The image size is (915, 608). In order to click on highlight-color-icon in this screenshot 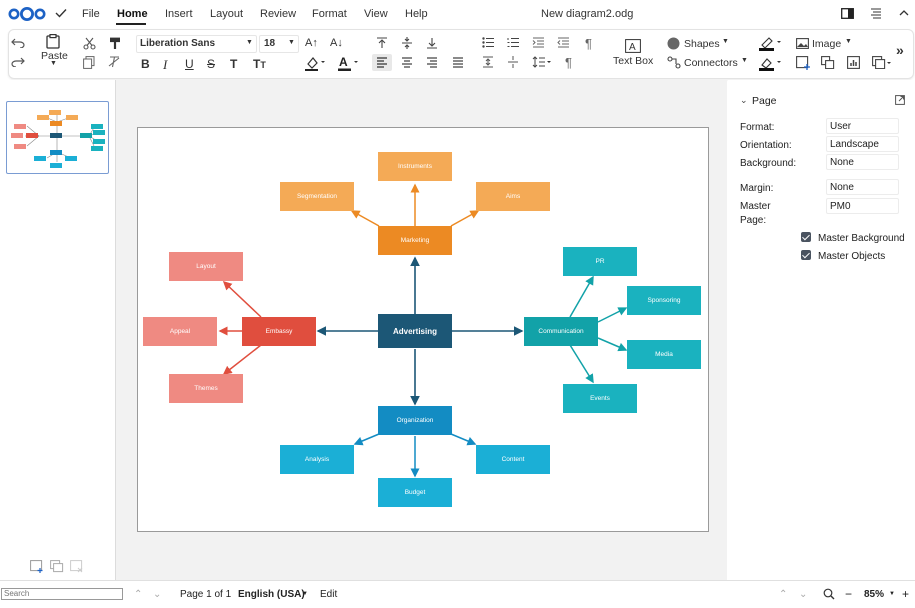, I will do `click(315, 63)`.